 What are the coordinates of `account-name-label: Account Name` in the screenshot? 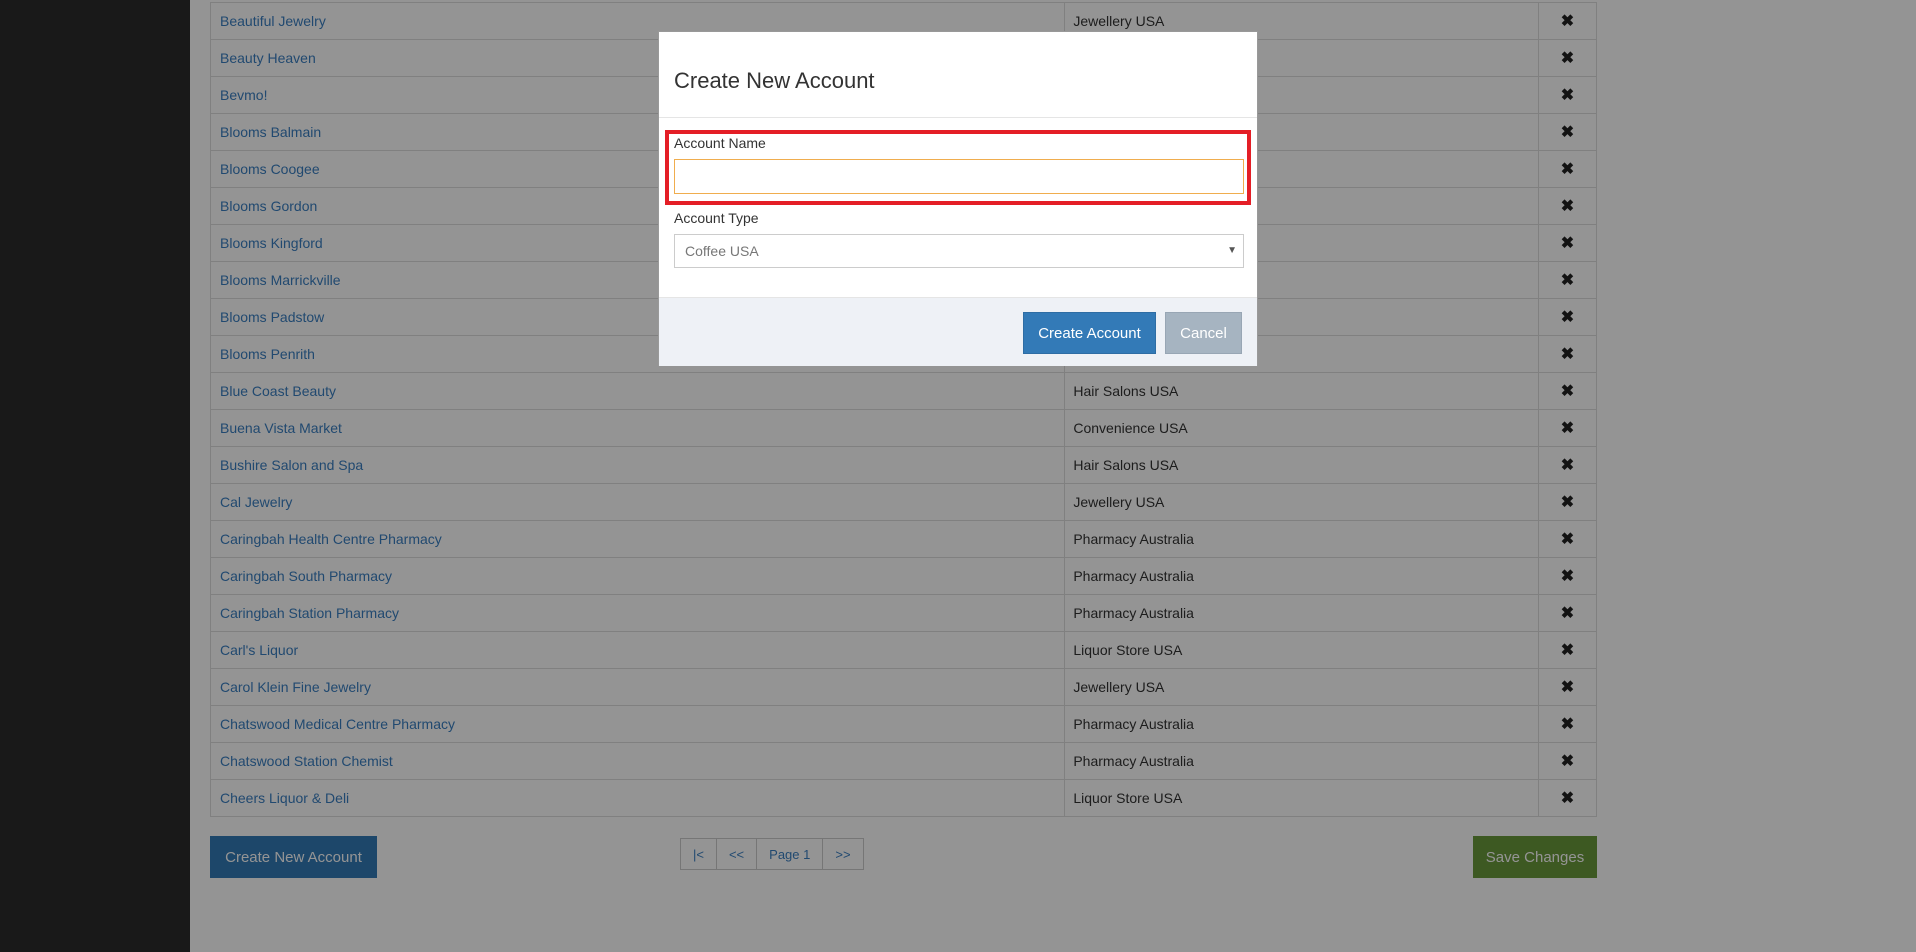 It's located at (720, 143).